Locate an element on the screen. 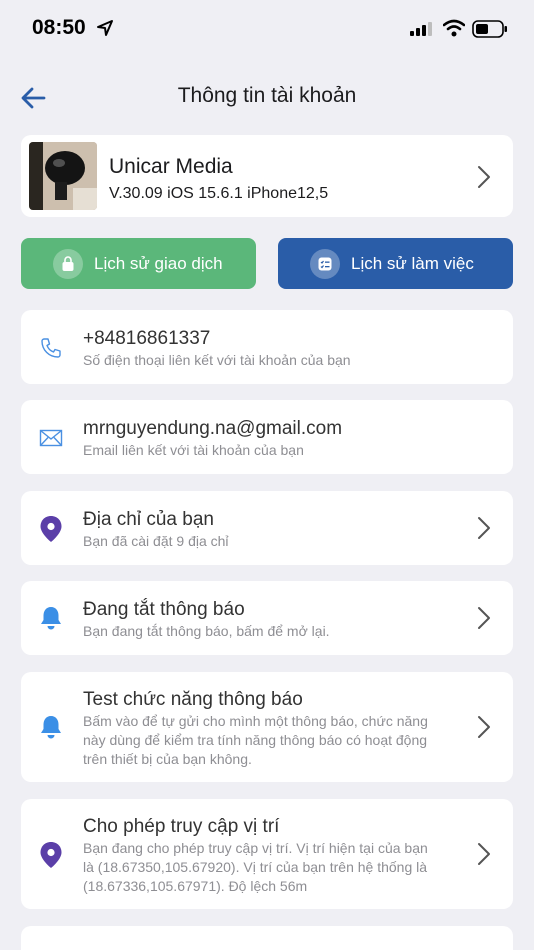 The width and height of the screenshot is (534, 950). shopping-bag-icon-wrap is located at coordinates (68, 264).